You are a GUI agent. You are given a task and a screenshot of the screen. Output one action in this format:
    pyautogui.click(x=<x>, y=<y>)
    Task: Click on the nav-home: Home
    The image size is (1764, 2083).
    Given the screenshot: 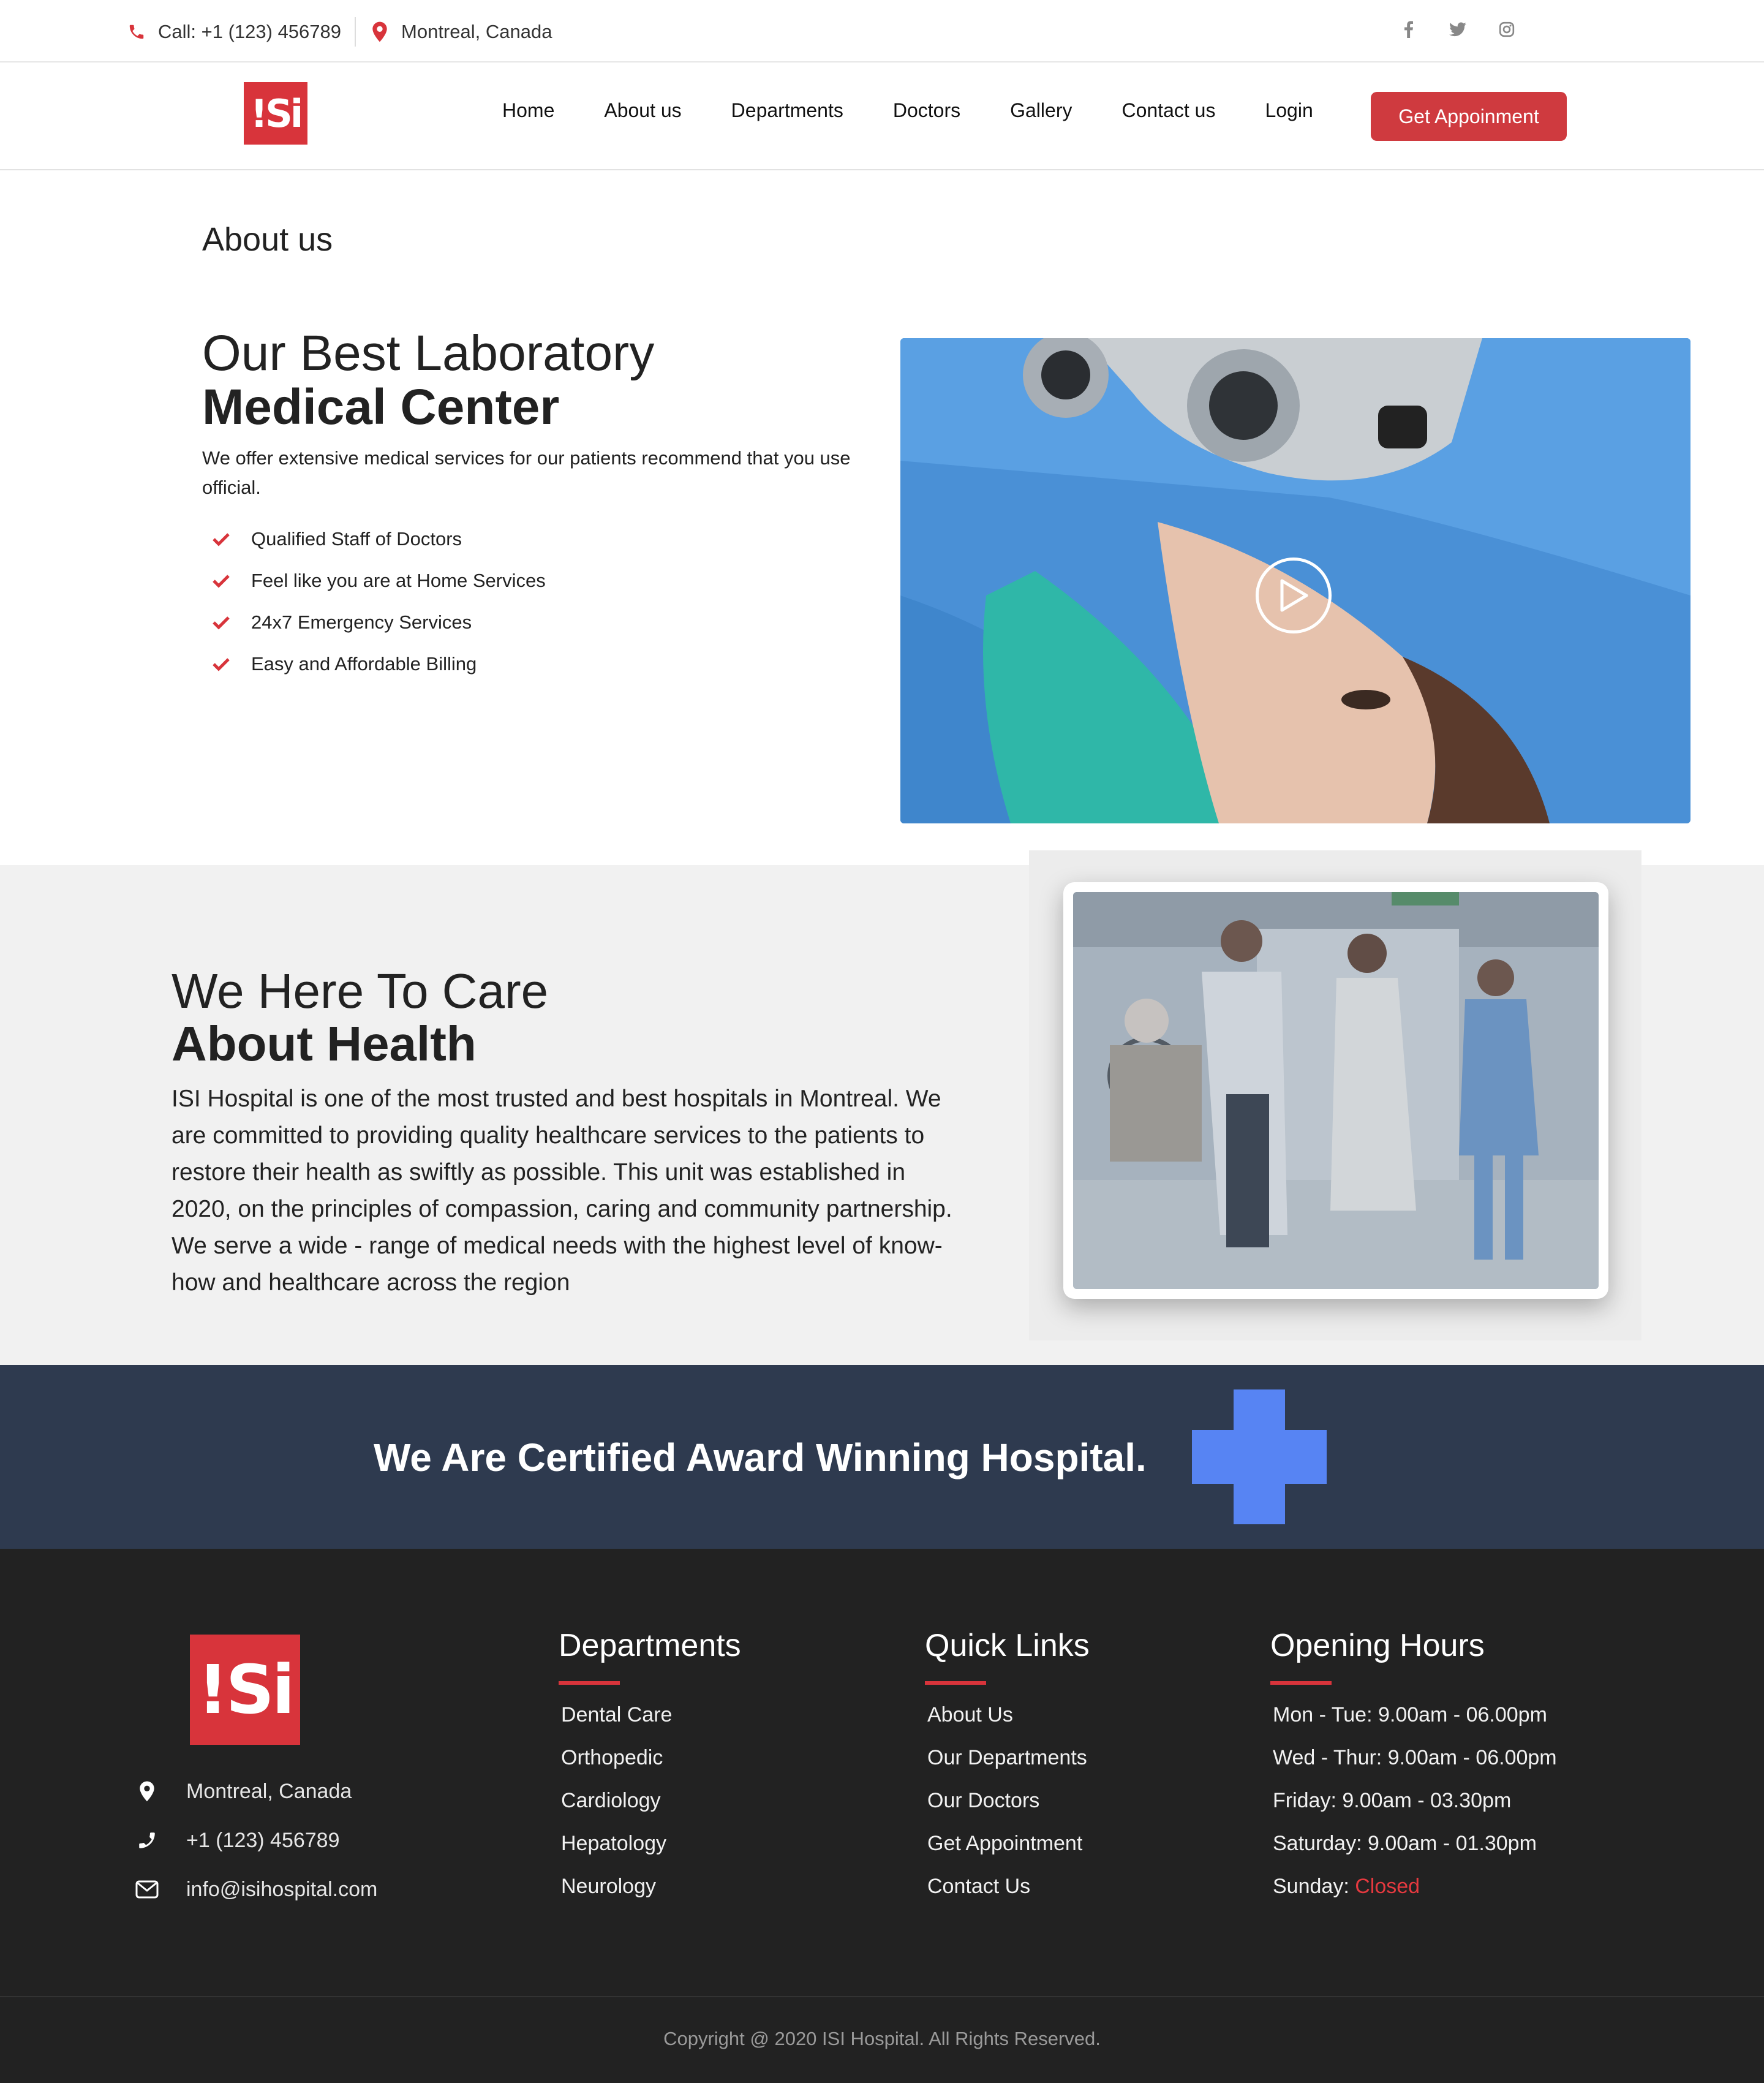 What is the action you would take?
    pyautogui.click(x=528, y=110)
    